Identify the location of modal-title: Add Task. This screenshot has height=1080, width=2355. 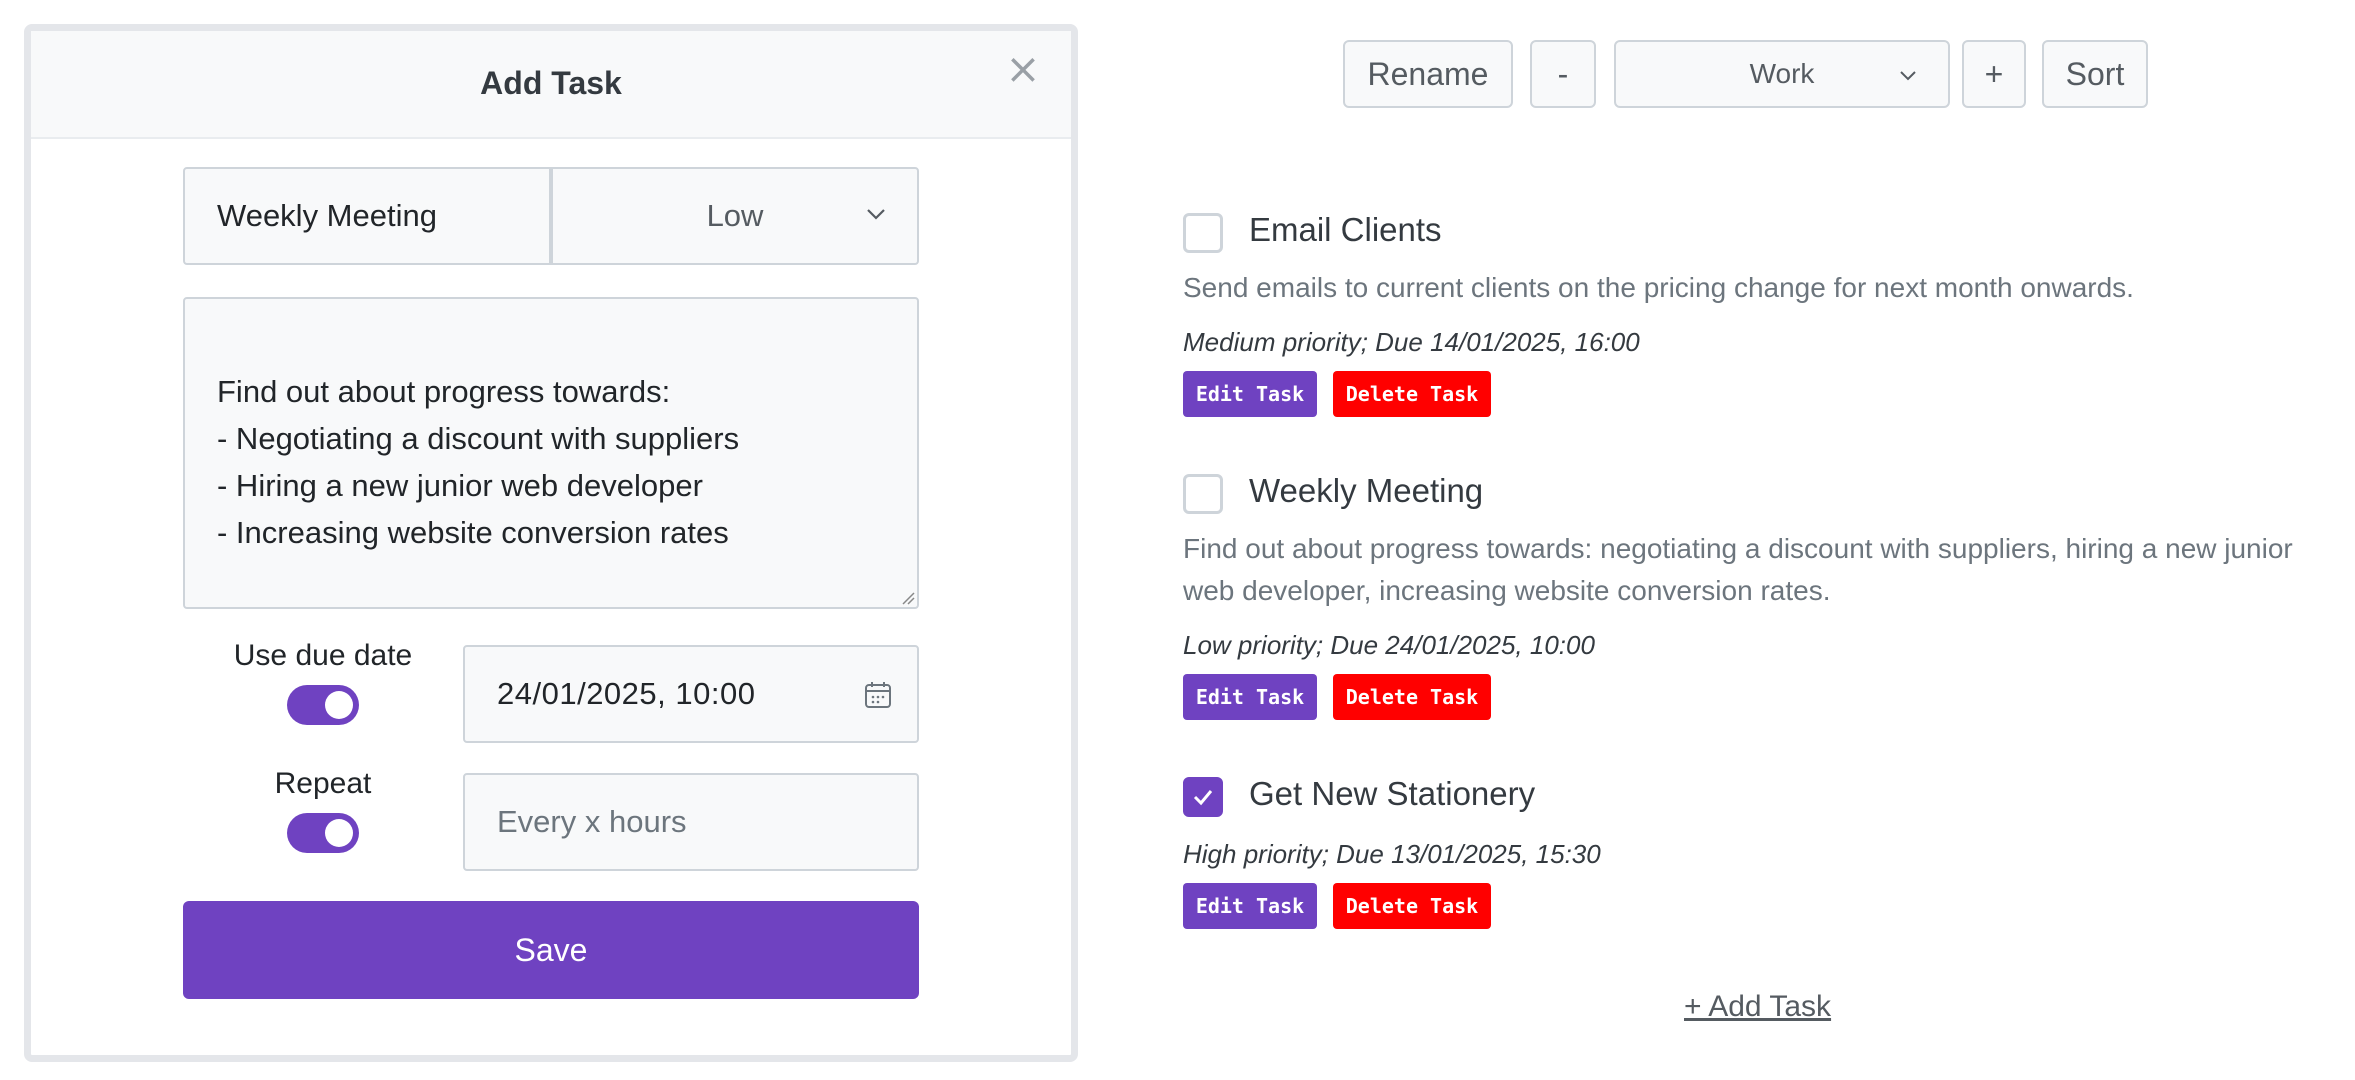
(551, 83).